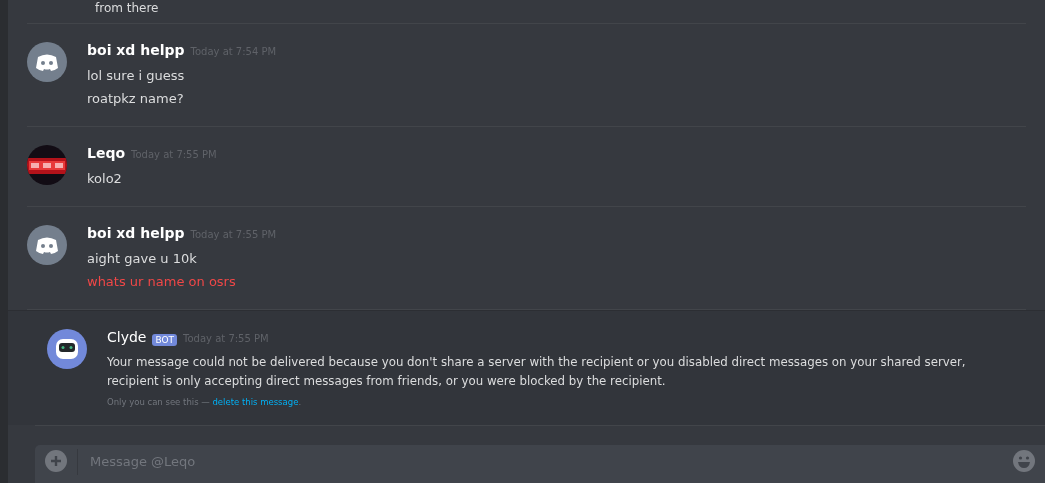  Describe the element at coordinates (136, 76) in the screenshot. I see `message-text: lol sure i guess` at that location.